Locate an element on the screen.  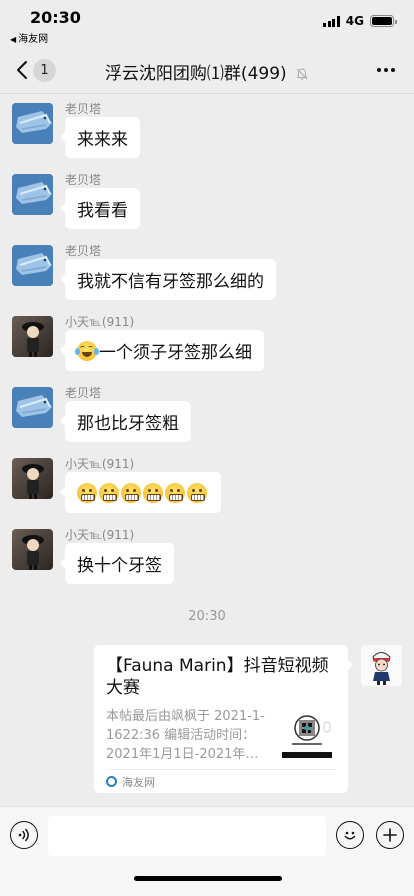
smiley-icon is located at coordinates (350, 835).